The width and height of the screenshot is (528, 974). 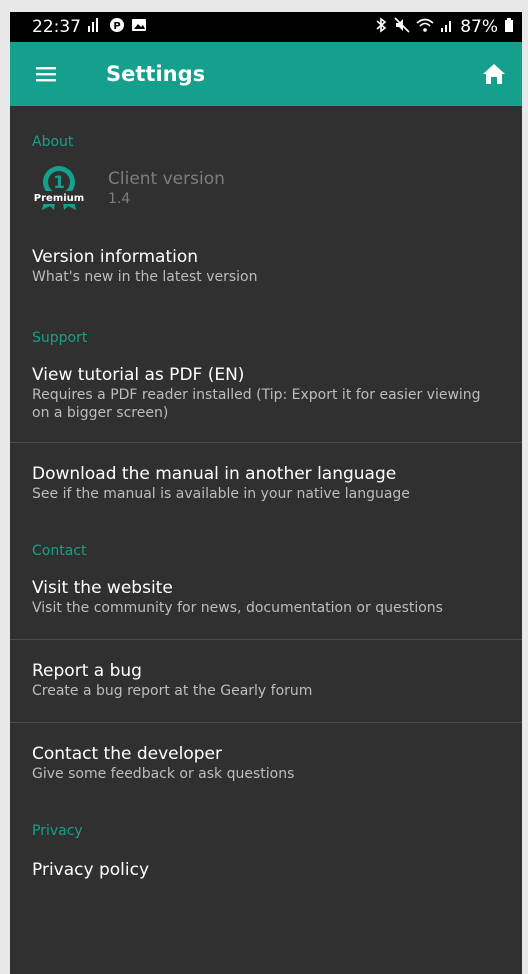 I want to click on client-version-value: 1.4, so click(x=119, y=199).